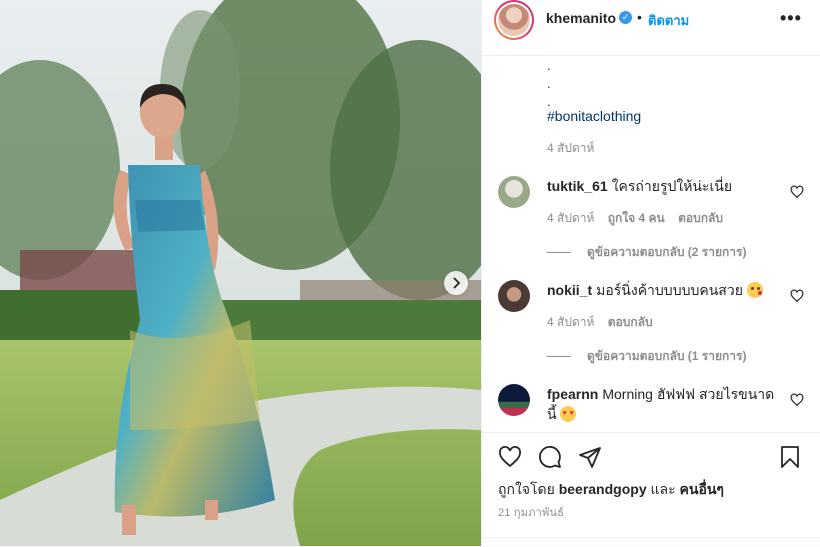 The image size is (820, 547). What do you see at coordinates (594, 116) in the screenshot?
I see `caption-hashtag: #bonitaclothing` at bounding box center [594, 116].